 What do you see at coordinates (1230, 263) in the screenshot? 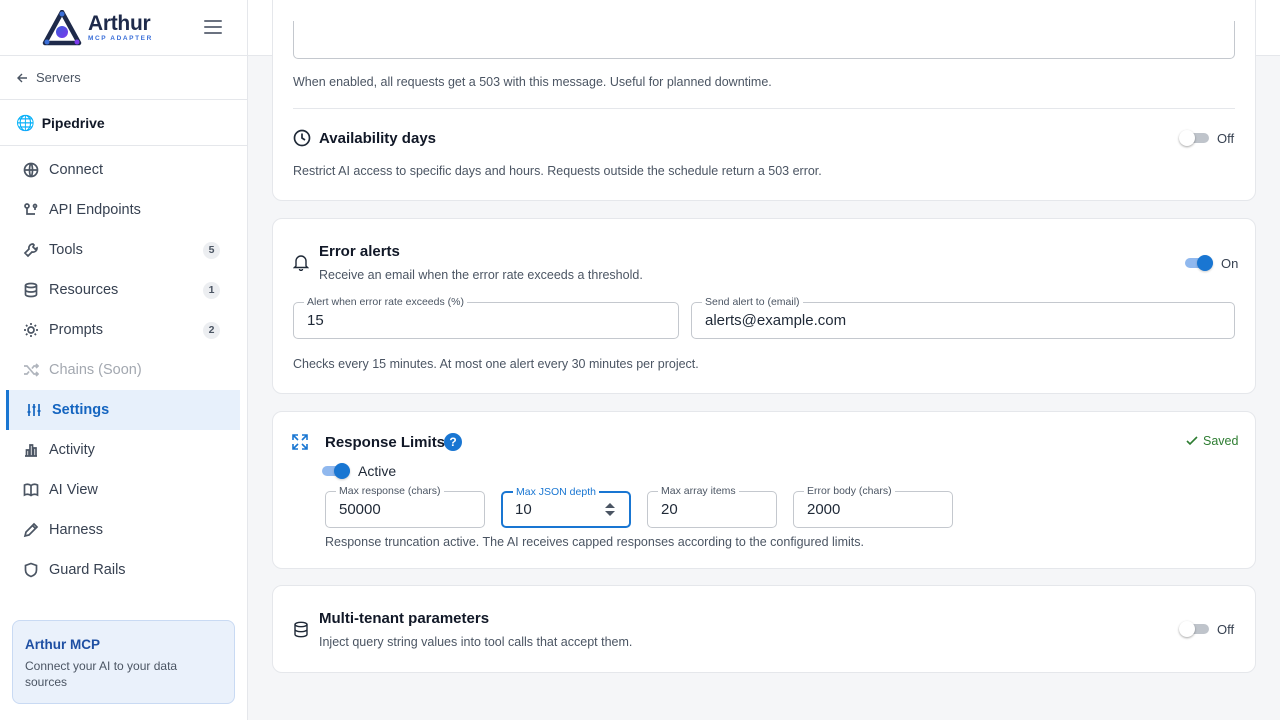
I see `error-alerts-state: On` at bounding box center [1230, 263].